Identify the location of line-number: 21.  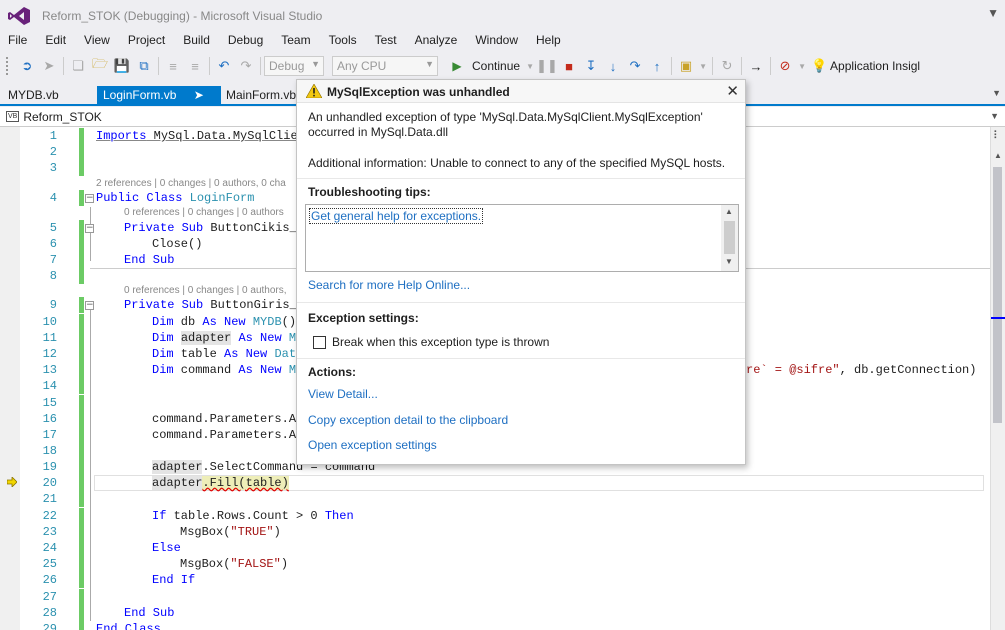
(49, 499).